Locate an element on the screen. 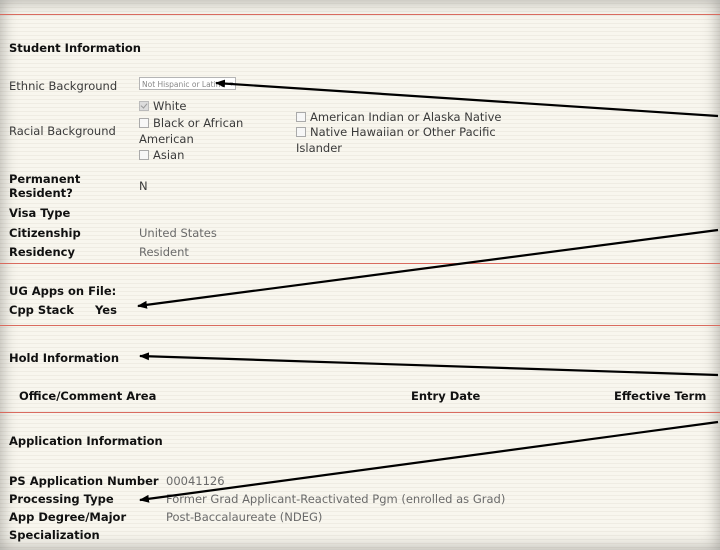 The height and width of the screenshot is (550, 720). processing-type-label: Processing Type is located at coordinates (61, 499).